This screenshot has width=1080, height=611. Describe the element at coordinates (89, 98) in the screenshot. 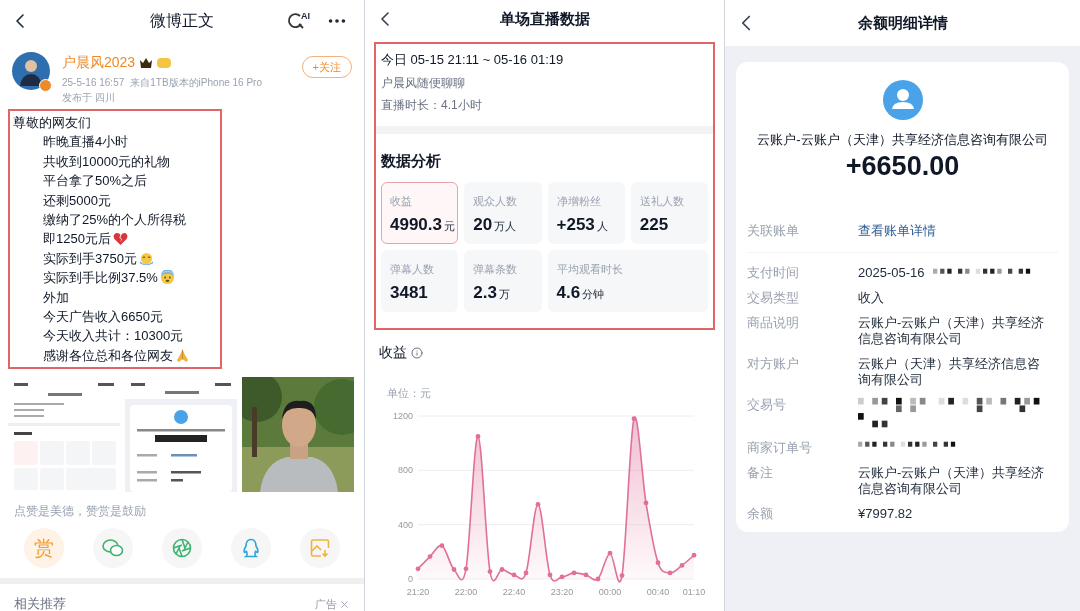

I see `post-location: 发布于 四川` at that location.